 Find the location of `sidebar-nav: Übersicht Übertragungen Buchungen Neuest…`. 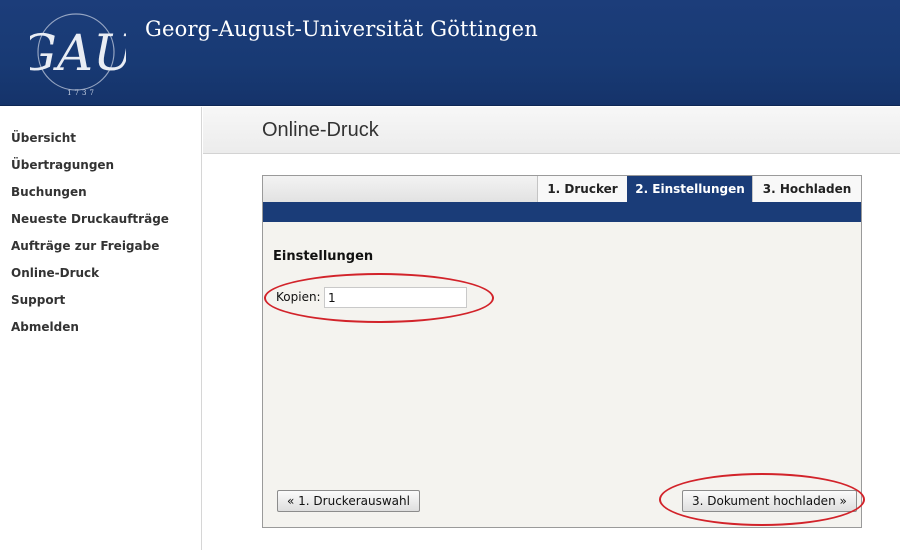

sidebar-nav: Übersicht Übertragungen Buchungen Neuest… is located at coordinates (100, 227).